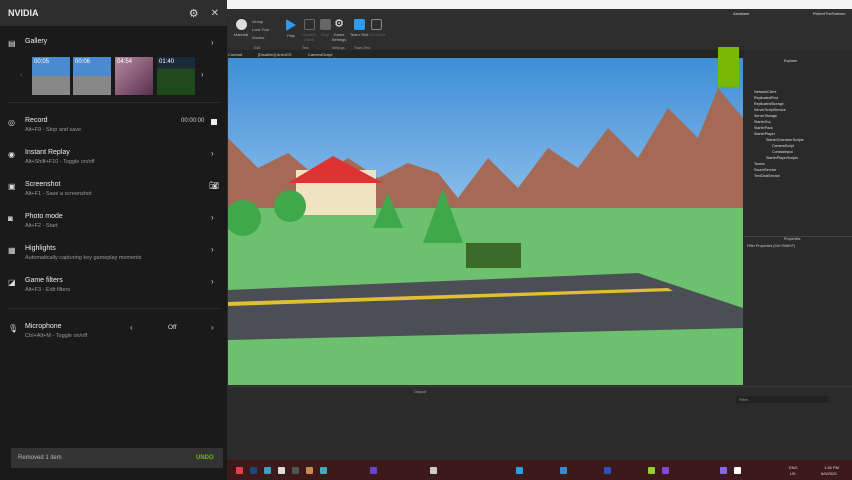  Describe the element at coordinates (176, 76) in the screenshot. I see `gallery-thumbnail: 01:40` at that location.